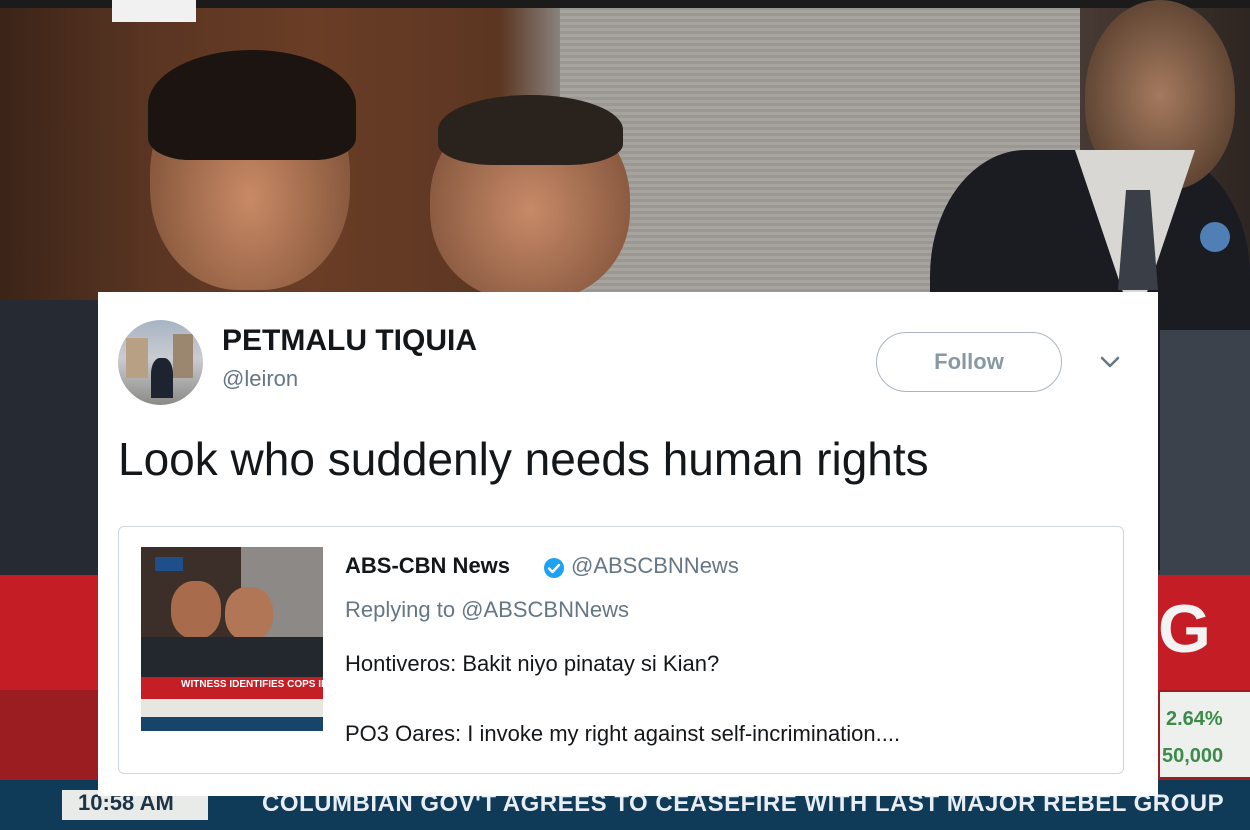 The image size is (1250, 830). What do you see at coordinates (655, 566) in the screenshot?
I see `quoted-handle: @ABSCBNNews` at bounding box center [655, 566].